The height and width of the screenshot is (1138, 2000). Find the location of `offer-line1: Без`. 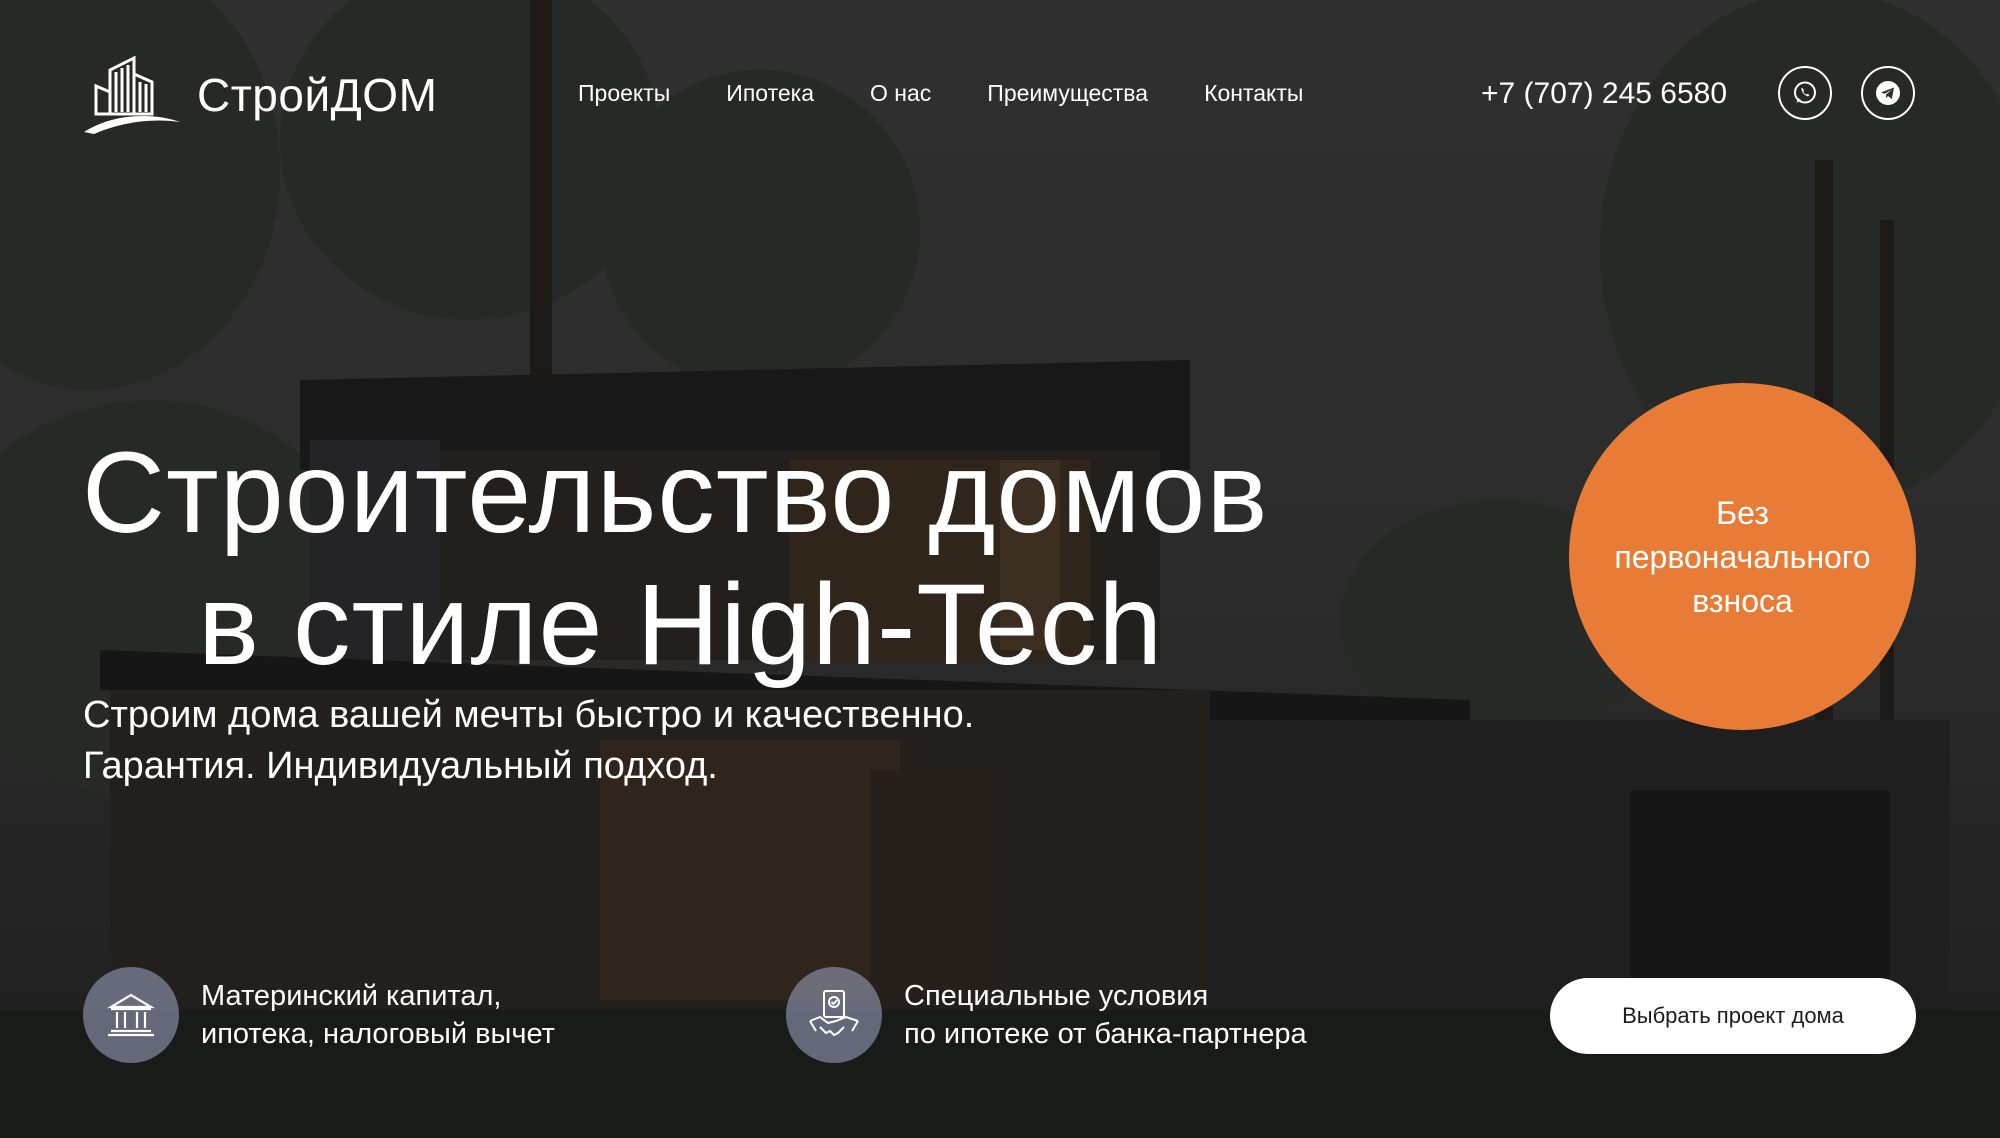

offer-line1: Без is located at coordinates (1742, 512).